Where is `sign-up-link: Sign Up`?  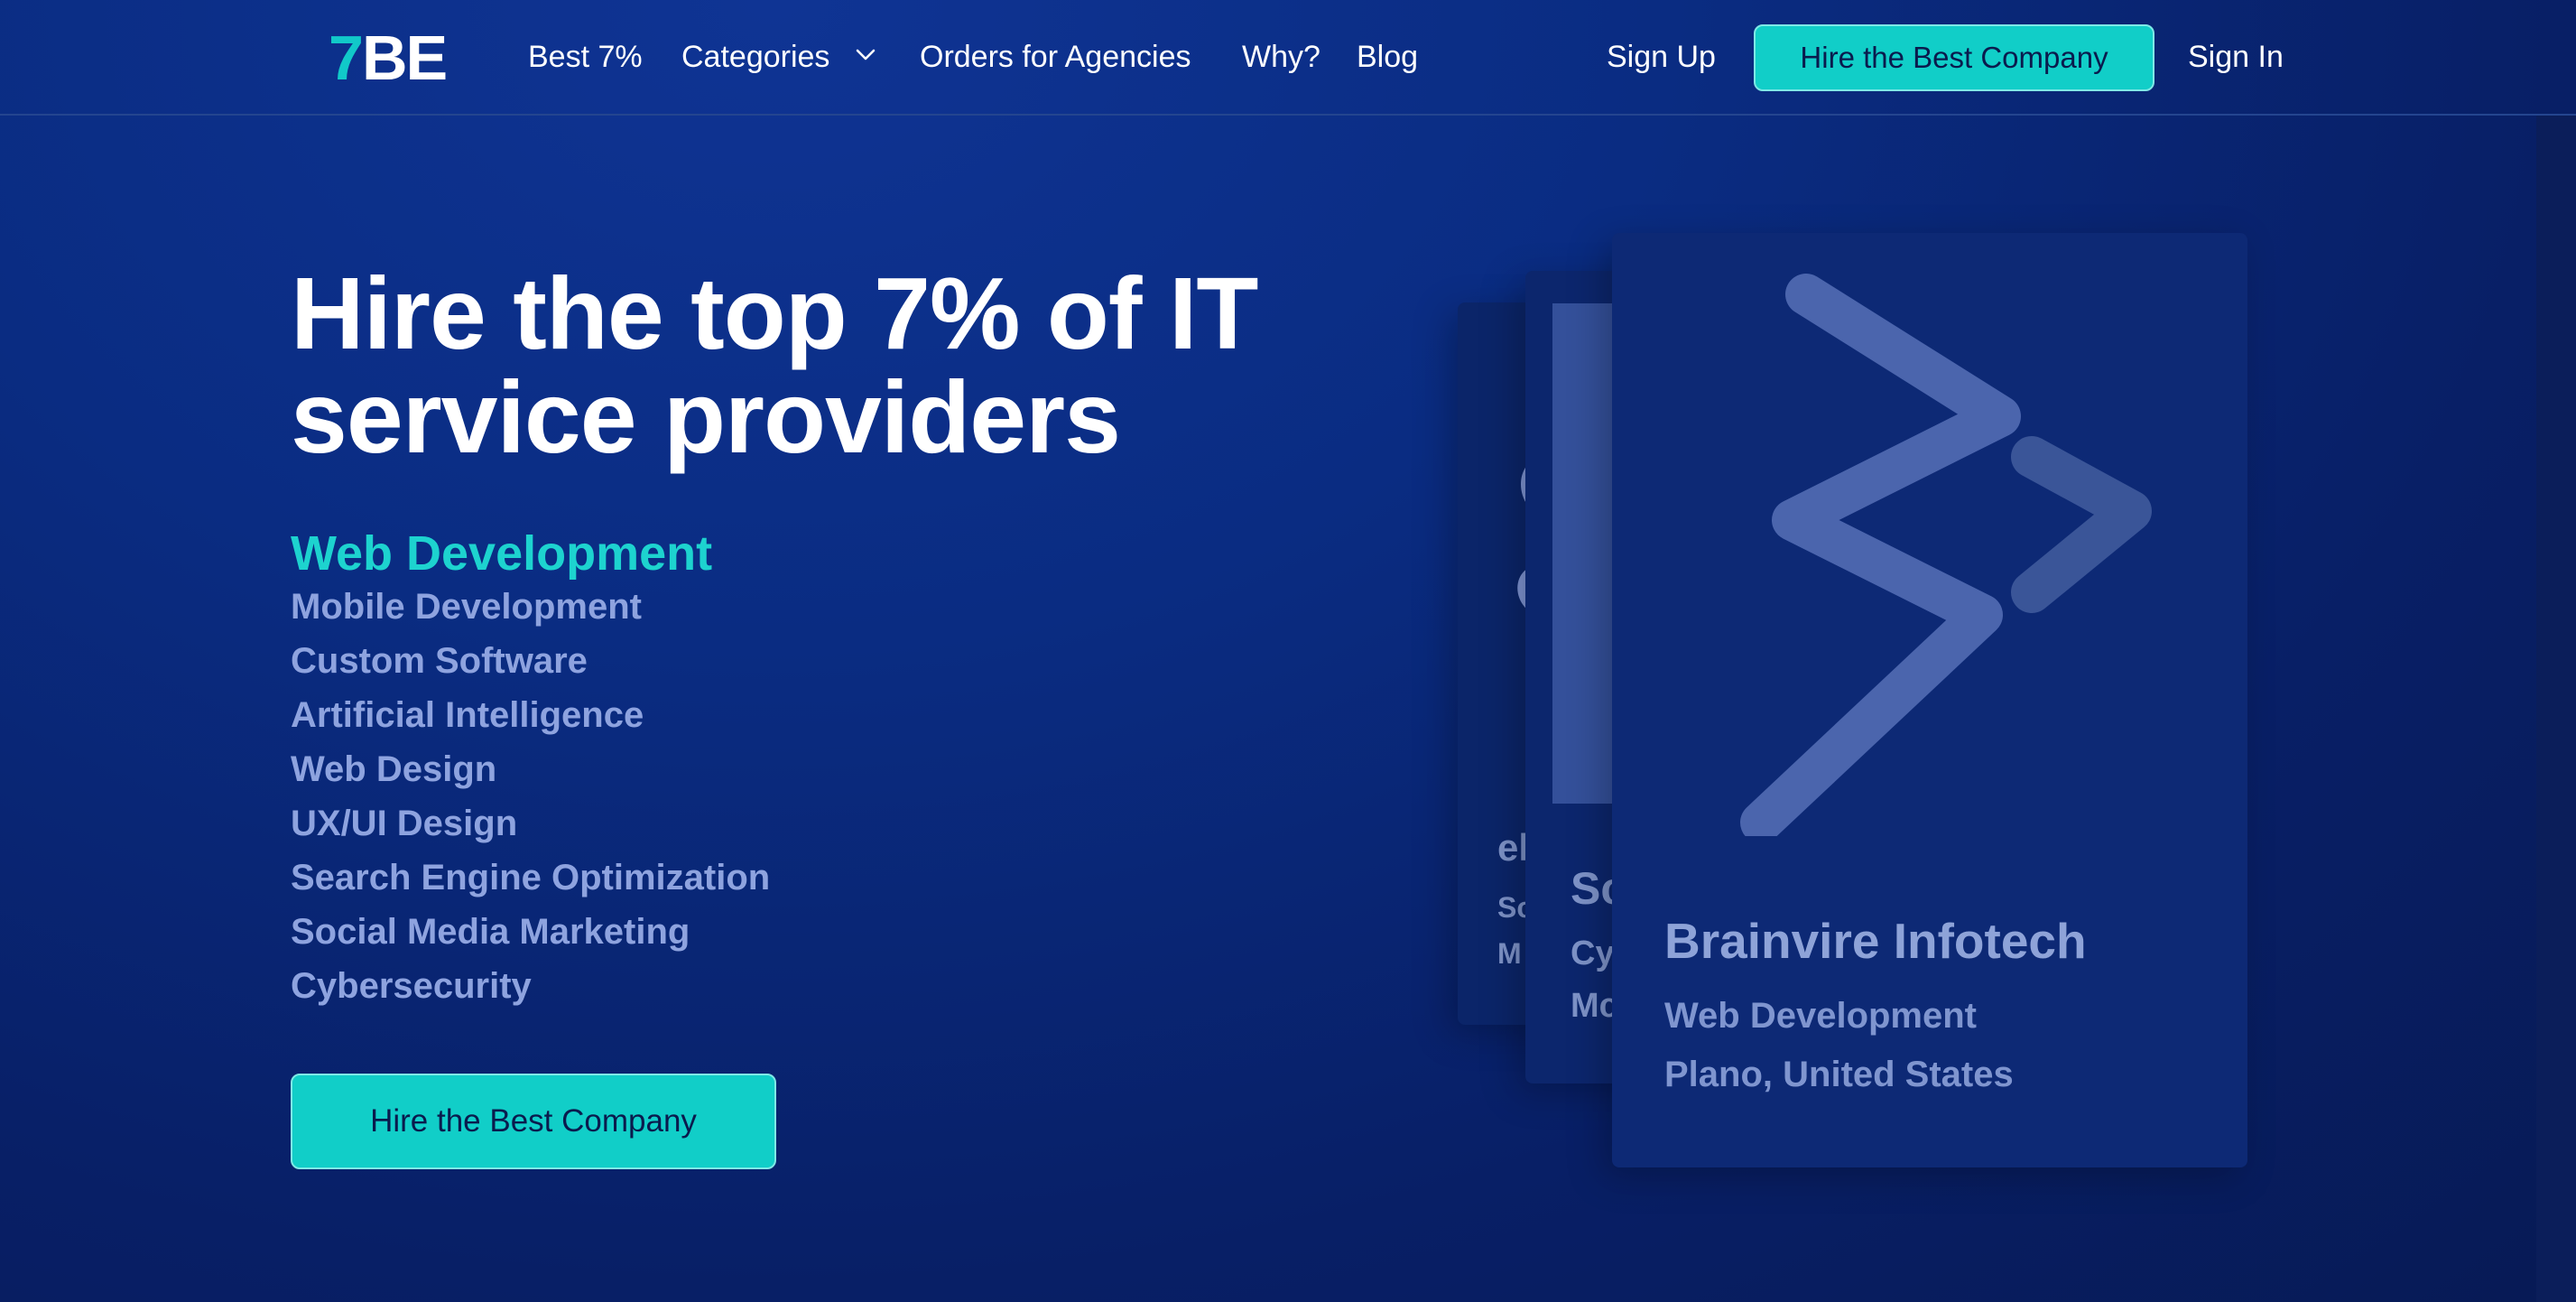
sign-up-link: Sign Up is located at coordinates (1661, 57).